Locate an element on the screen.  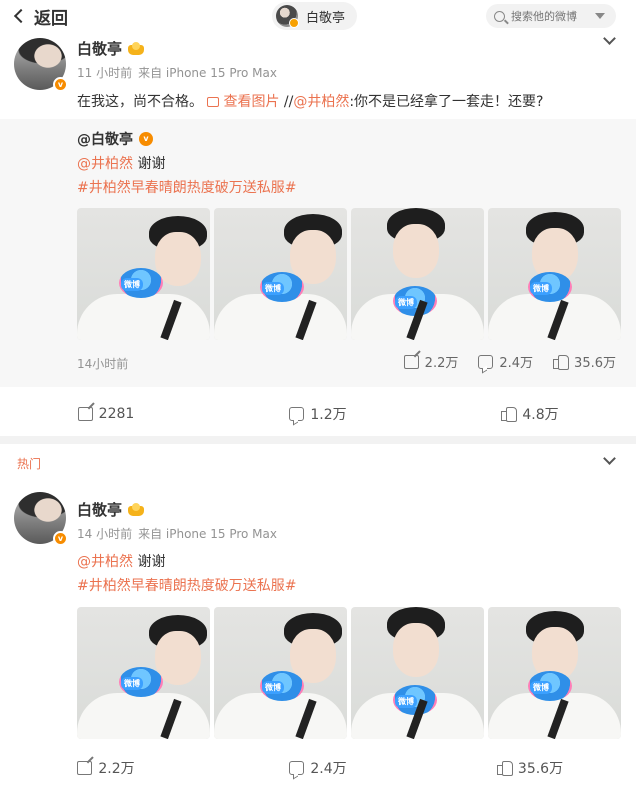
back-label: 返回 is located at coordinates (51, 18).